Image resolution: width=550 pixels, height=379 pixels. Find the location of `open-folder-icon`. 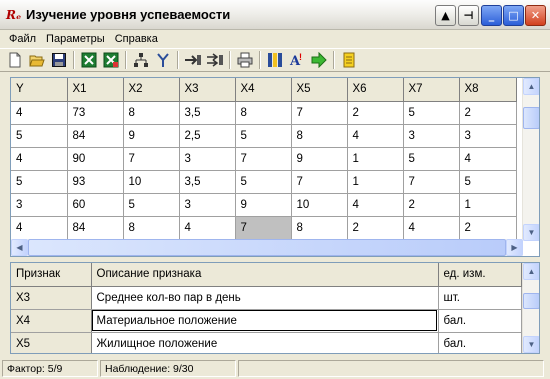

open-folder-icon is located at coordinates (37, 60).